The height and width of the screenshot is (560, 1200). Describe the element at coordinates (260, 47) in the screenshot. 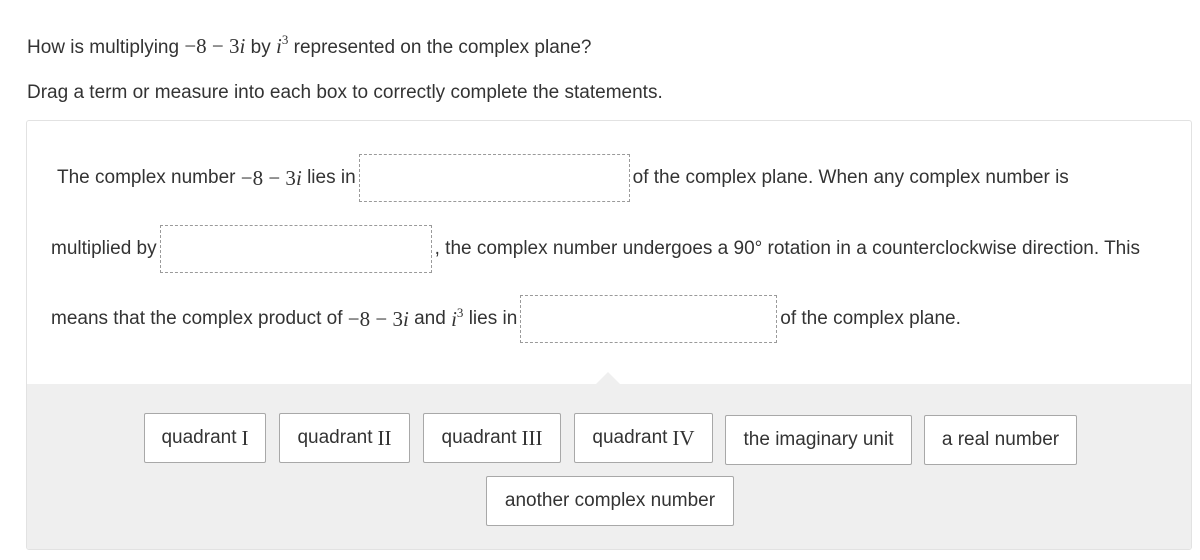

I see `question-mid: by` at that location.